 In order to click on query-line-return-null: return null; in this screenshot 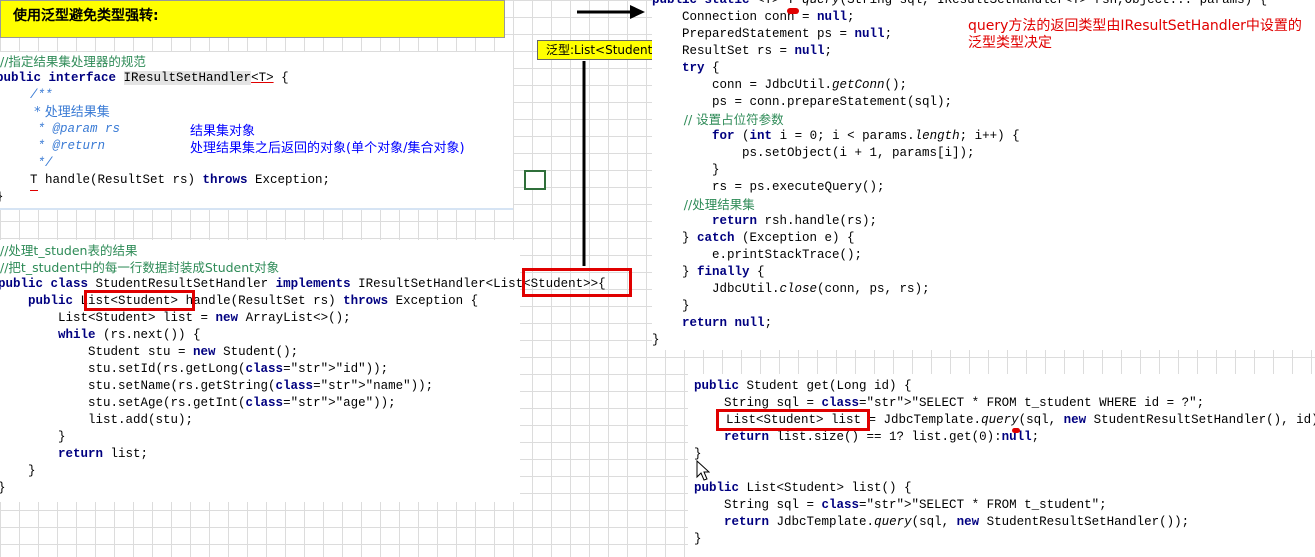, I will do `click(727, 323)`.